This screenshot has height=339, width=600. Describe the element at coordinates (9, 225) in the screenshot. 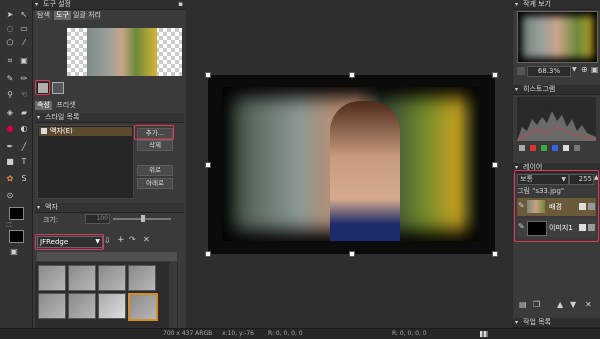

I see `reset-colors-icon: ⬚` at that location.